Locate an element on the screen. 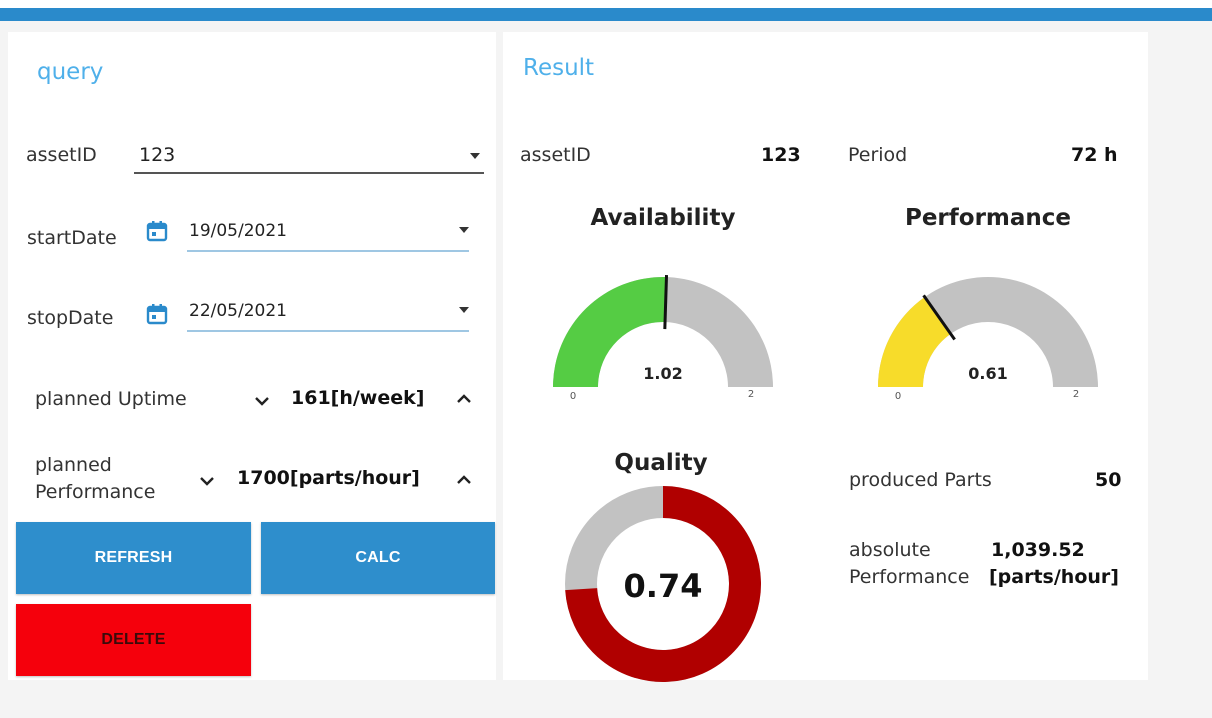  planned-performance-value: 1700[parts/hour] is located at coordinates (328, 478).